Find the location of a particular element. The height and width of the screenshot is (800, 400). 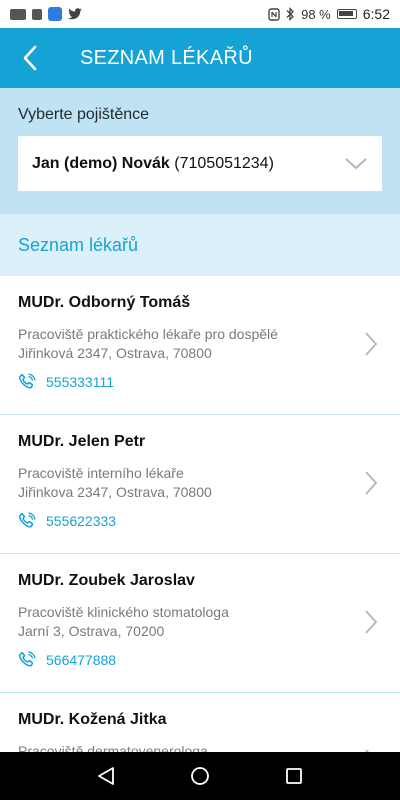

doctor-workplace: Pracoviště dermatovenerologa is located at coordinates (113, 747).